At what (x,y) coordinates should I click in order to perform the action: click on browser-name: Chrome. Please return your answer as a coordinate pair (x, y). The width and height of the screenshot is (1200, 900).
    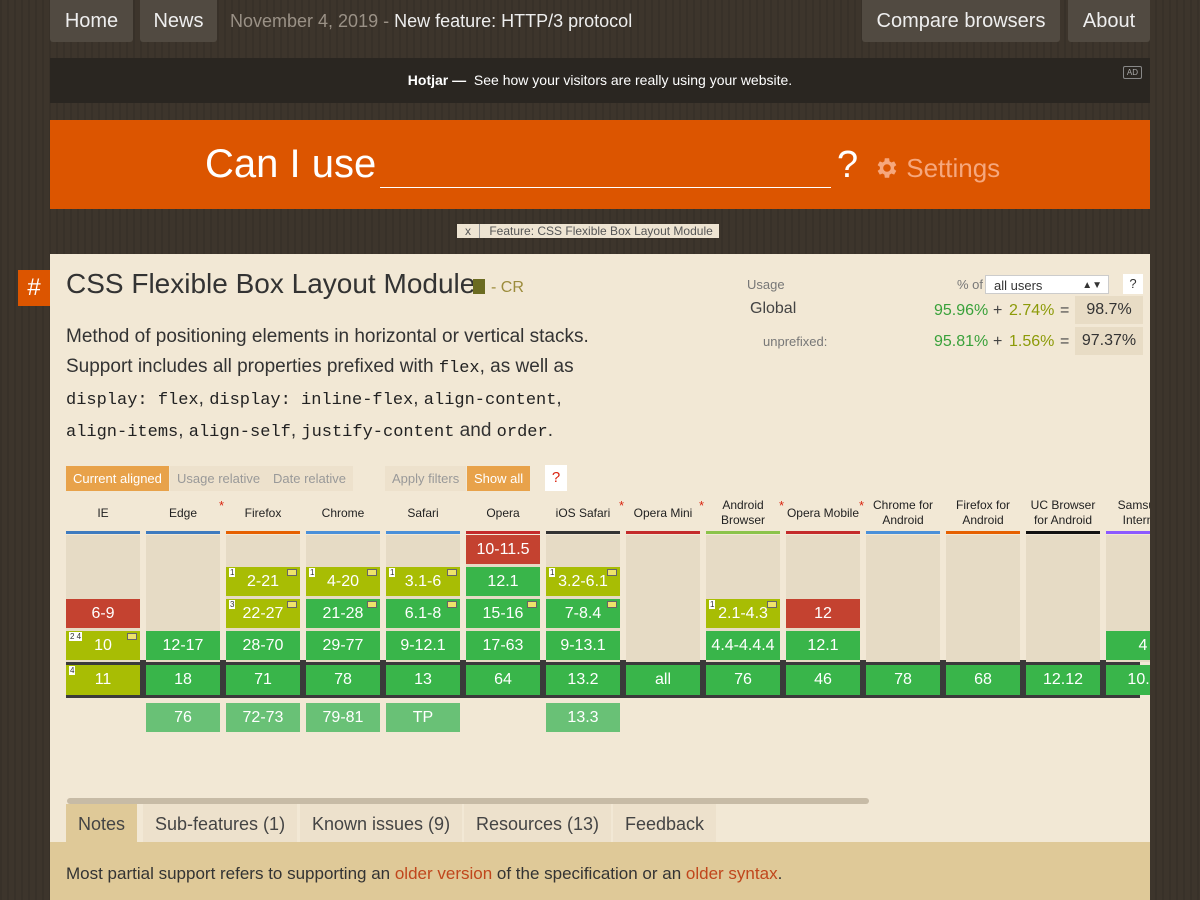
    Looking at the image, I should click on (343, 513).